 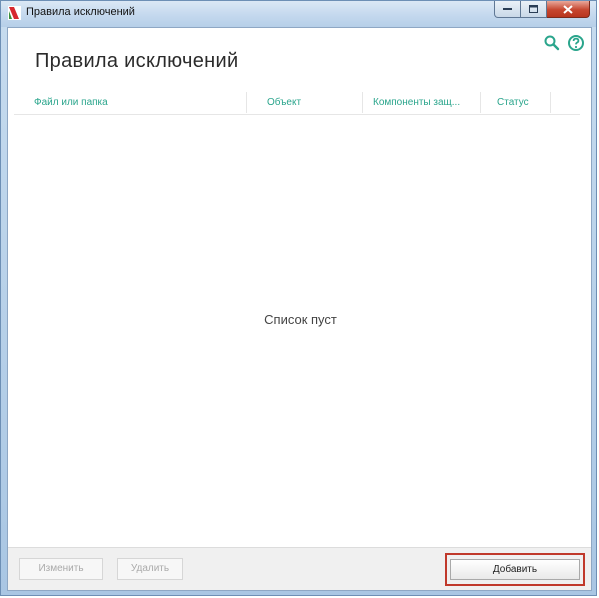 I want to click on window-controls, so click(x=542, y=10).